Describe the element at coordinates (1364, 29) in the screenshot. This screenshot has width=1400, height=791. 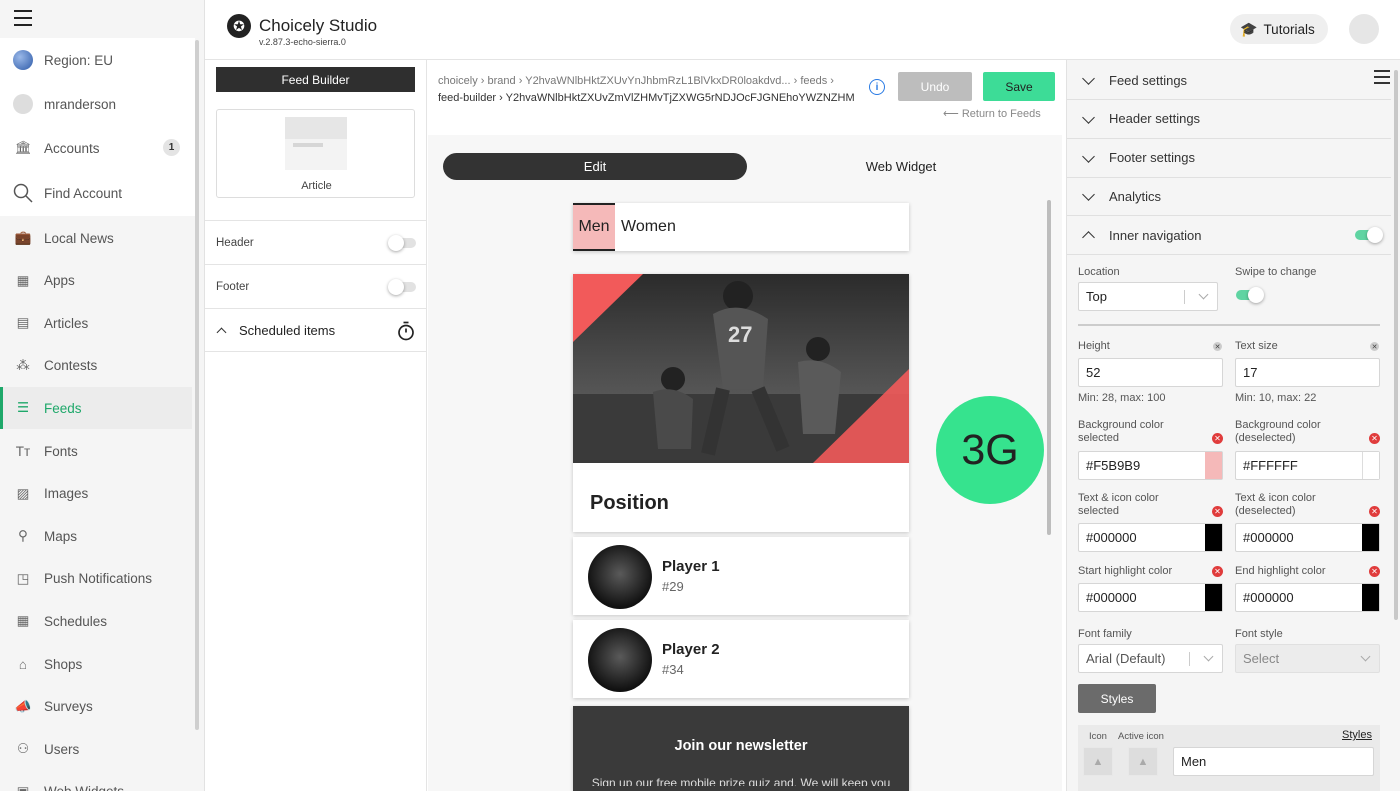
I see `avatar` at that location.